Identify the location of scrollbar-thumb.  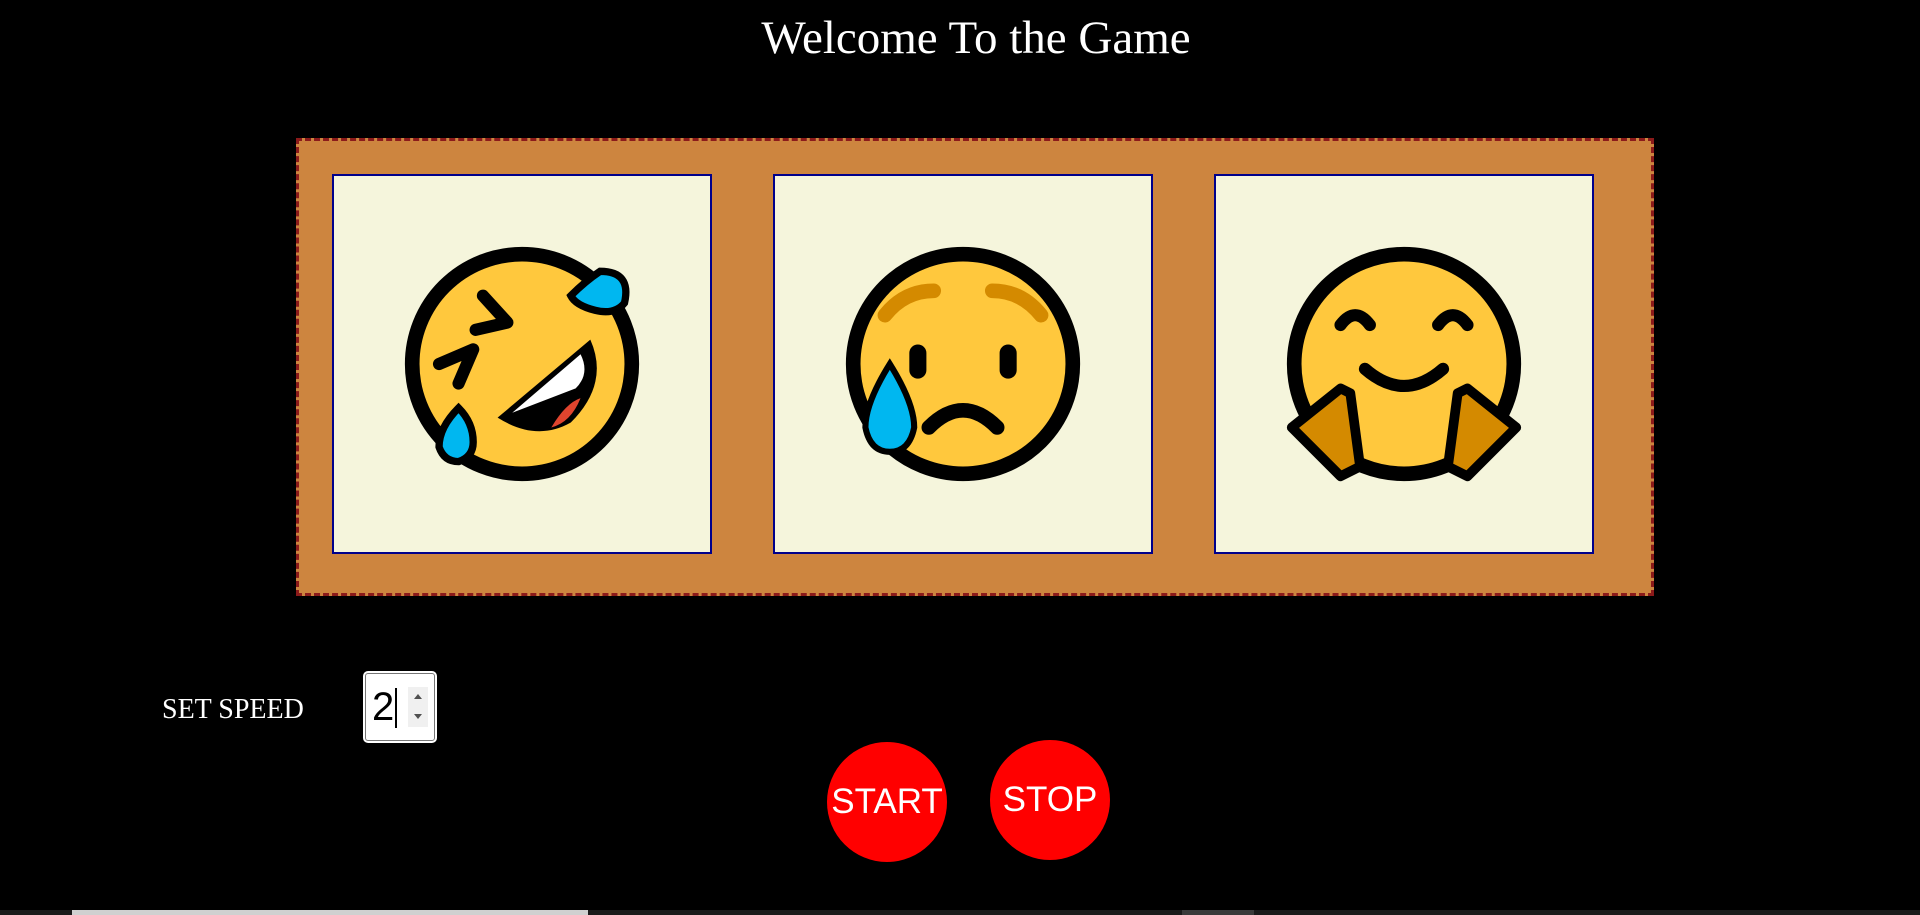
(330, 912).